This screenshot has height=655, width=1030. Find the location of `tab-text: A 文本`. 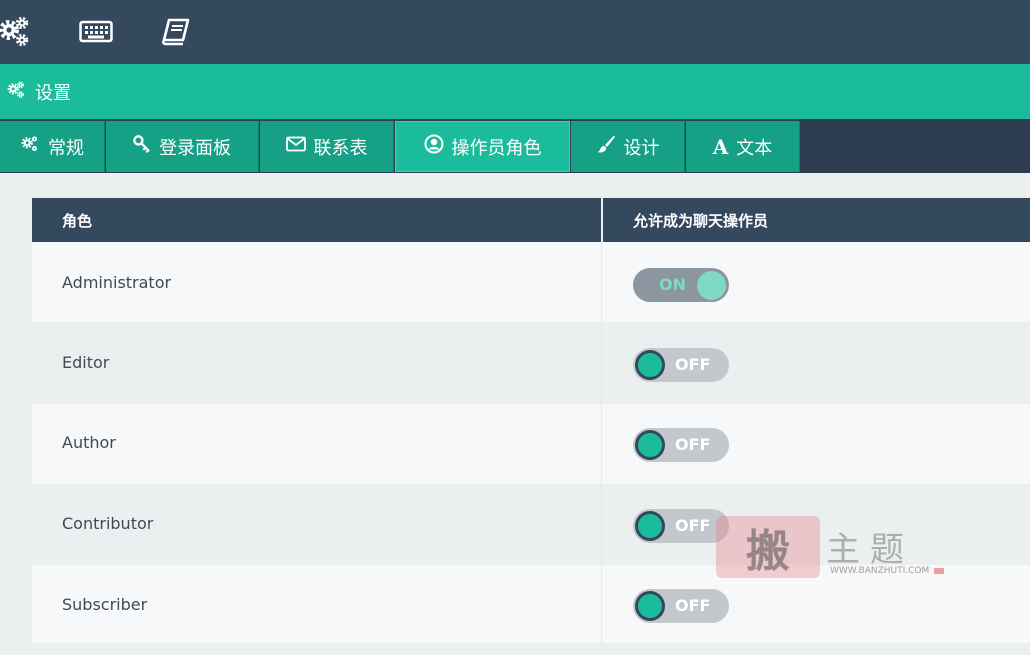

tab-text: A 文本 is located at coordinates (743, 146).